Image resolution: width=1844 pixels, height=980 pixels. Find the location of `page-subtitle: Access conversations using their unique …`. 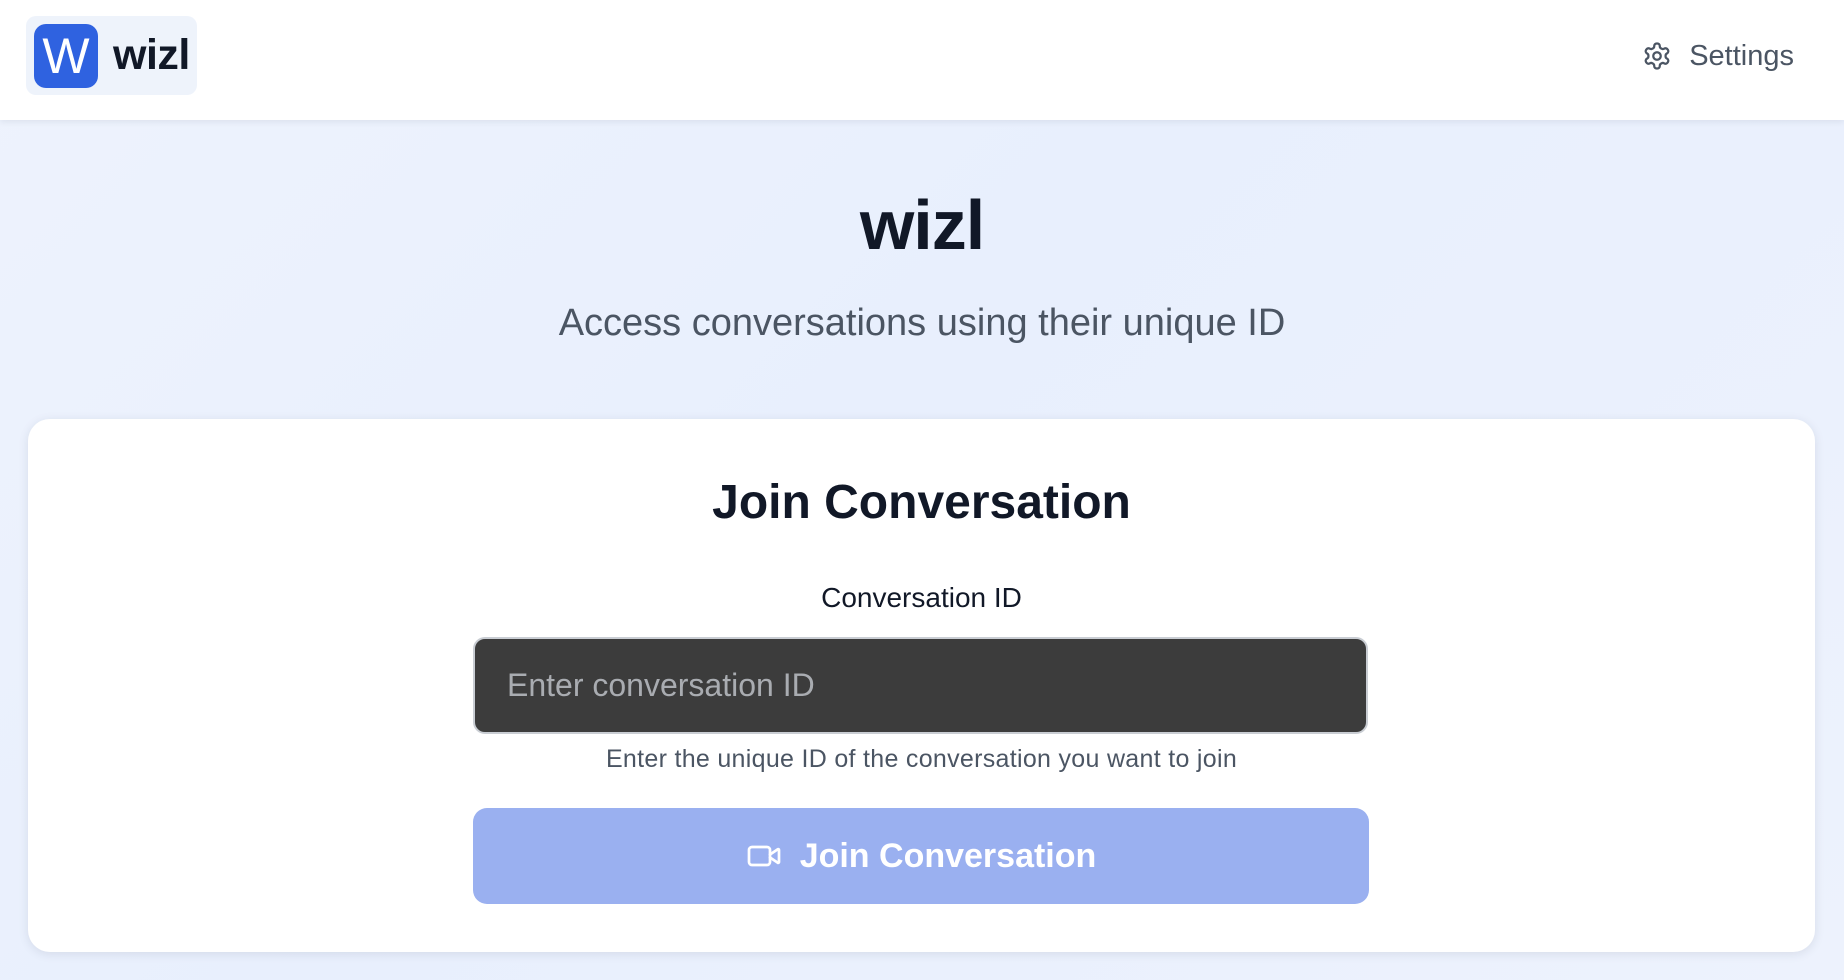

page-subtitle: Access conversations using their unique … is located at coordinates (922, 323).